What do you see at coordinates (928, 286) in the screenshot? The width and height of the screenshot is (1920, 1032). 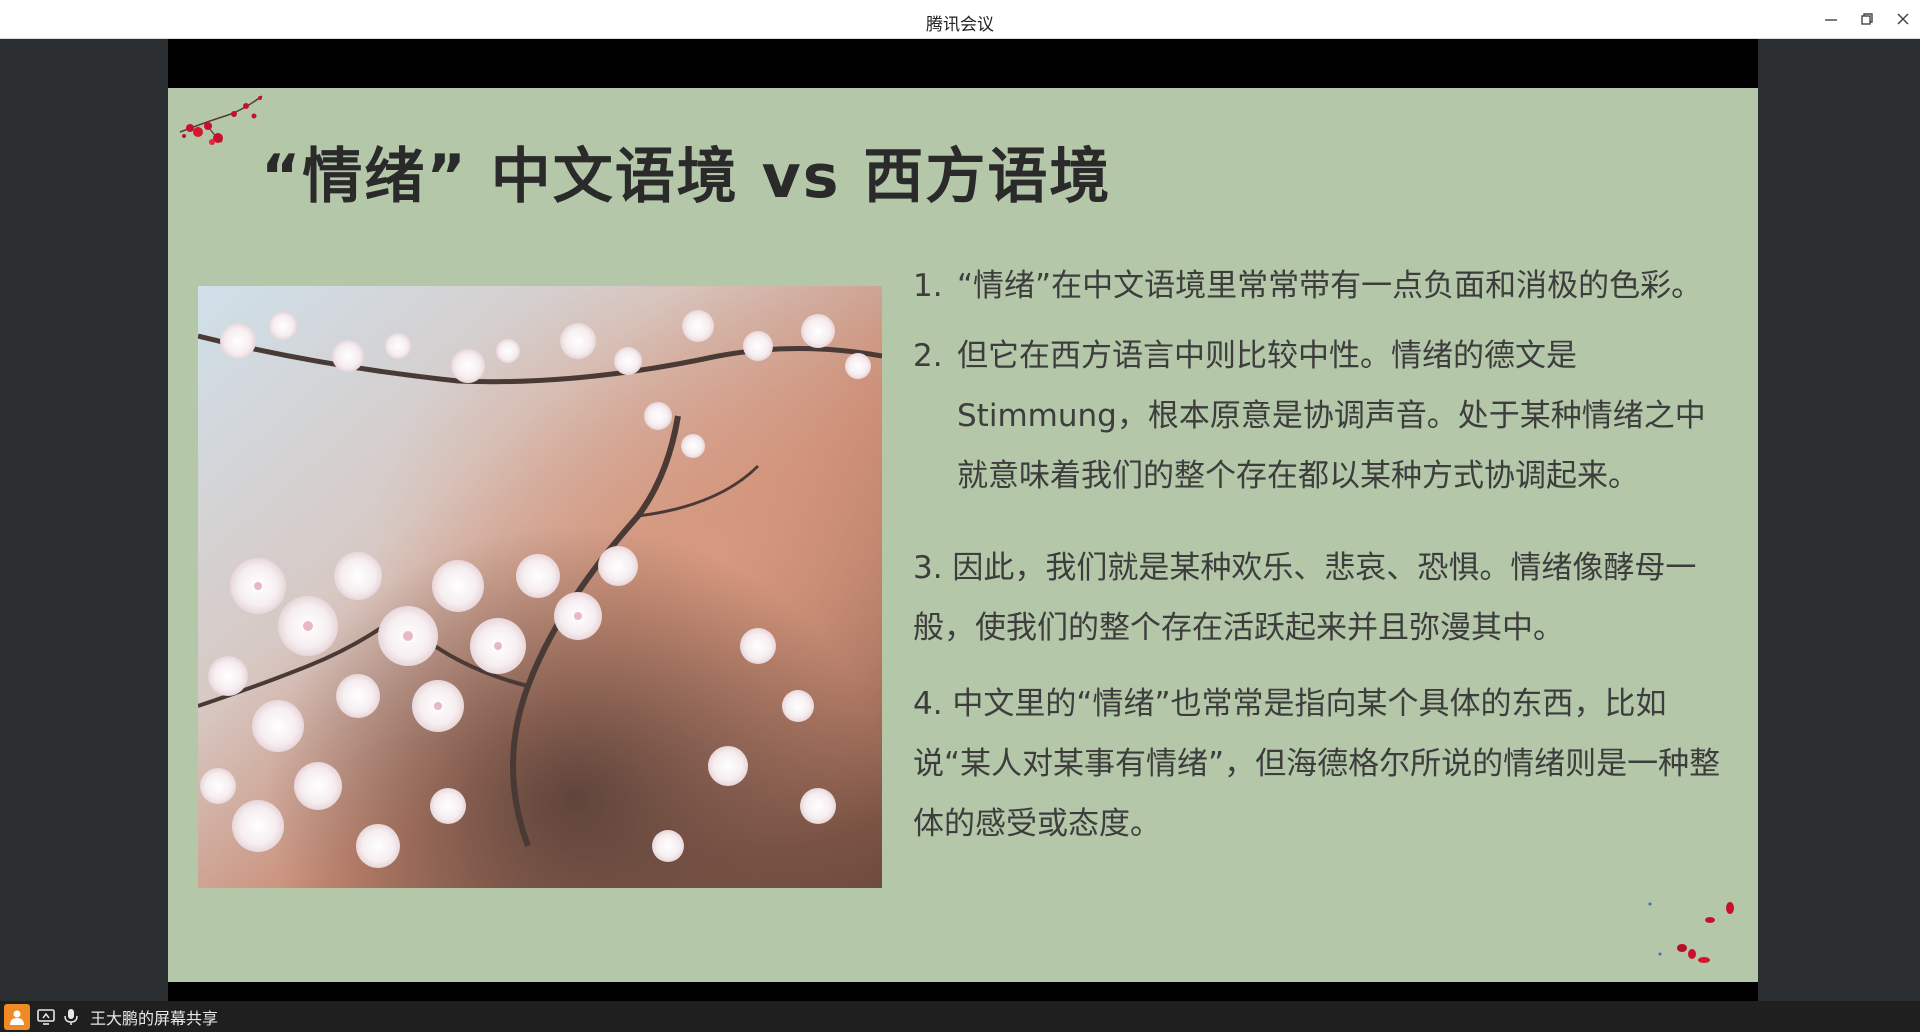 I see `point-1-number: 1.` at bounding box center [928, 286].